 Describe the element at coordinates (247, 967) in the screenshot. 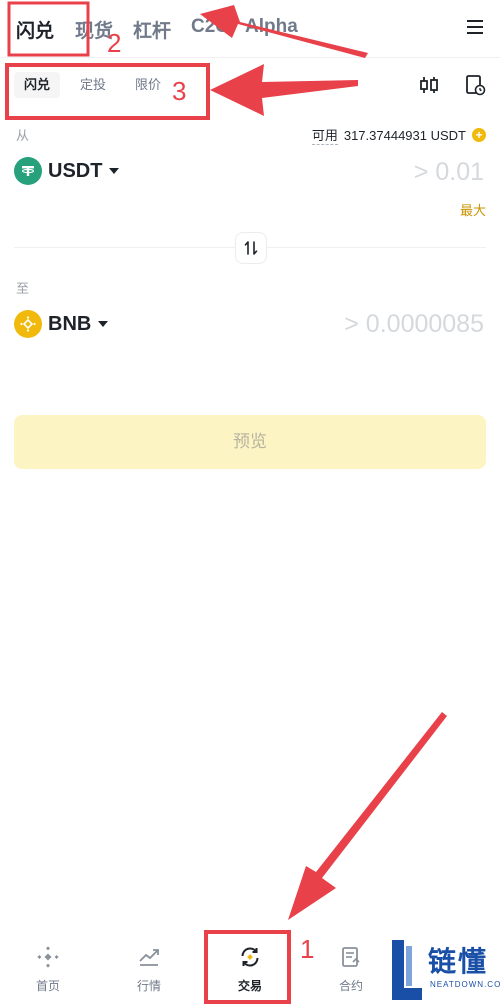

I see `annotation-box-trade-nav` at that location.